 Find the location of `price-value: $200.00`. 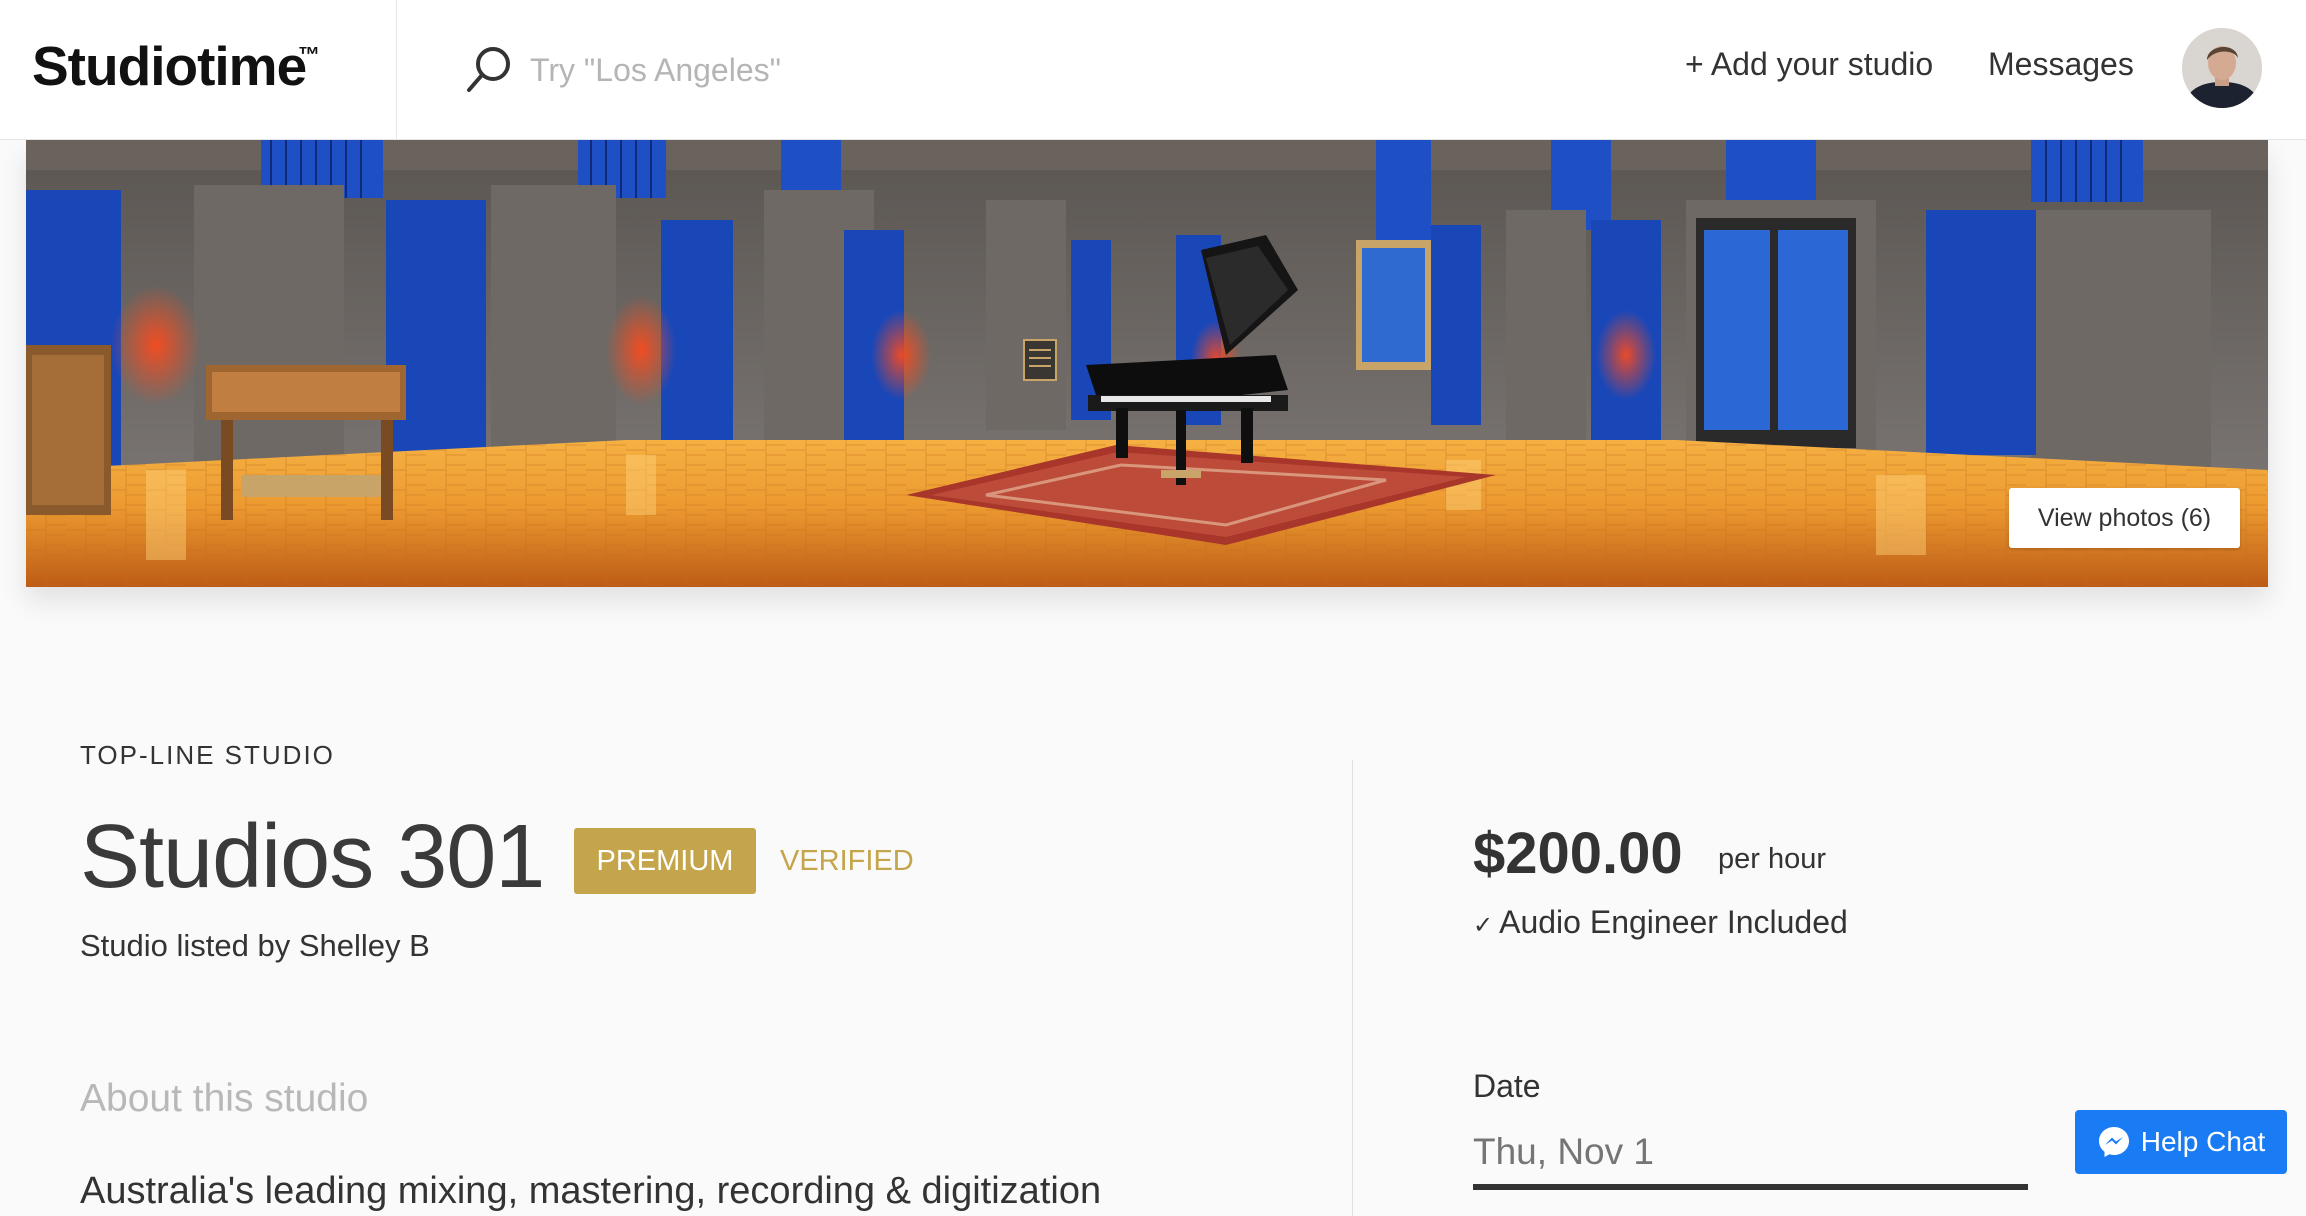

price-value: $200.00 is located at coordinates (1578, 853).